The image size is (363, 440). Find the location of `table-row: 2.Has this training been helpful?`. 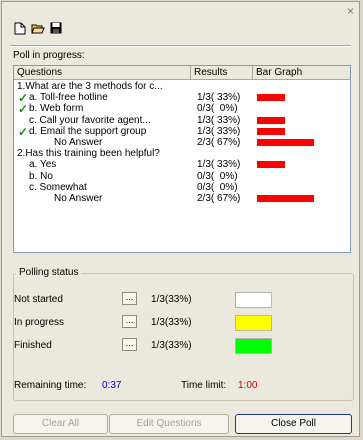

table-row: 2.Has this training been helpful? is located at coordinates (182, 154).